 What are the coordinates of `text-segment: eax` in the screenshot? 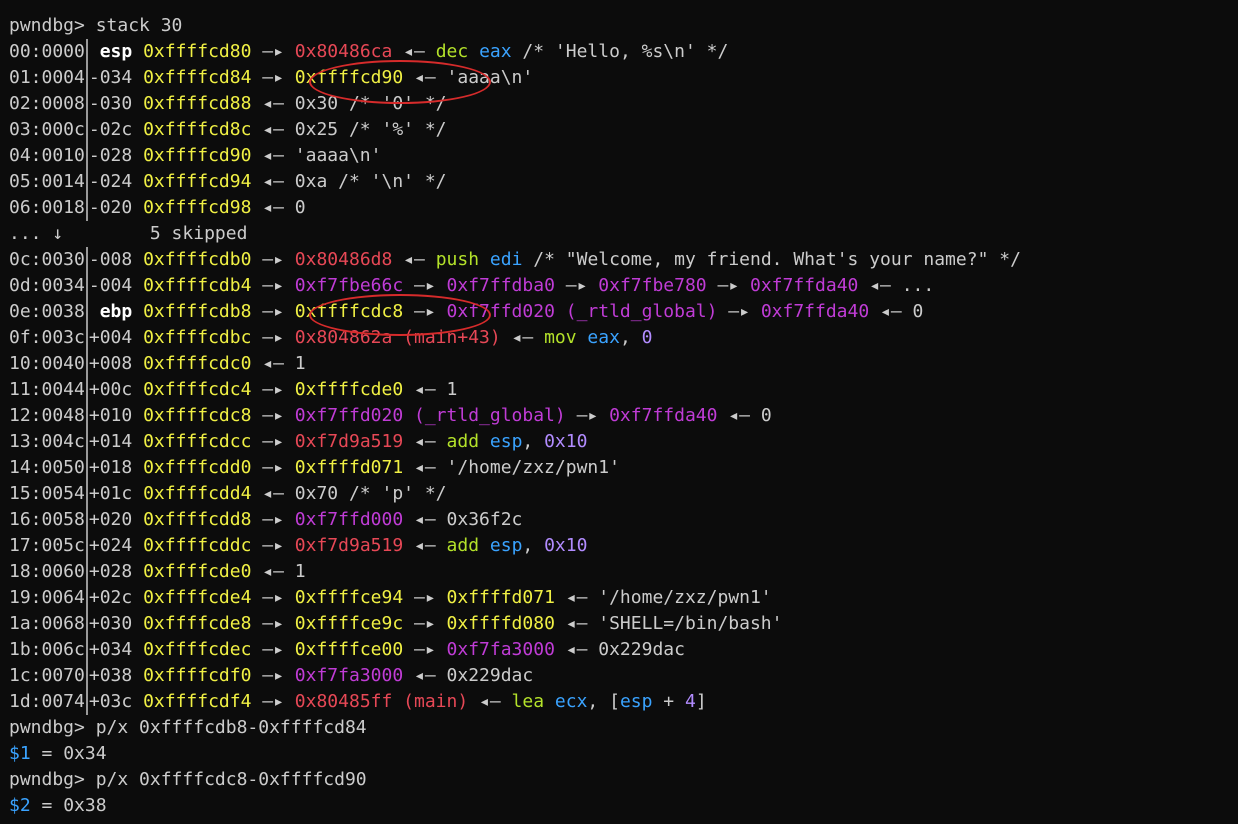 It's located at (603, 337).